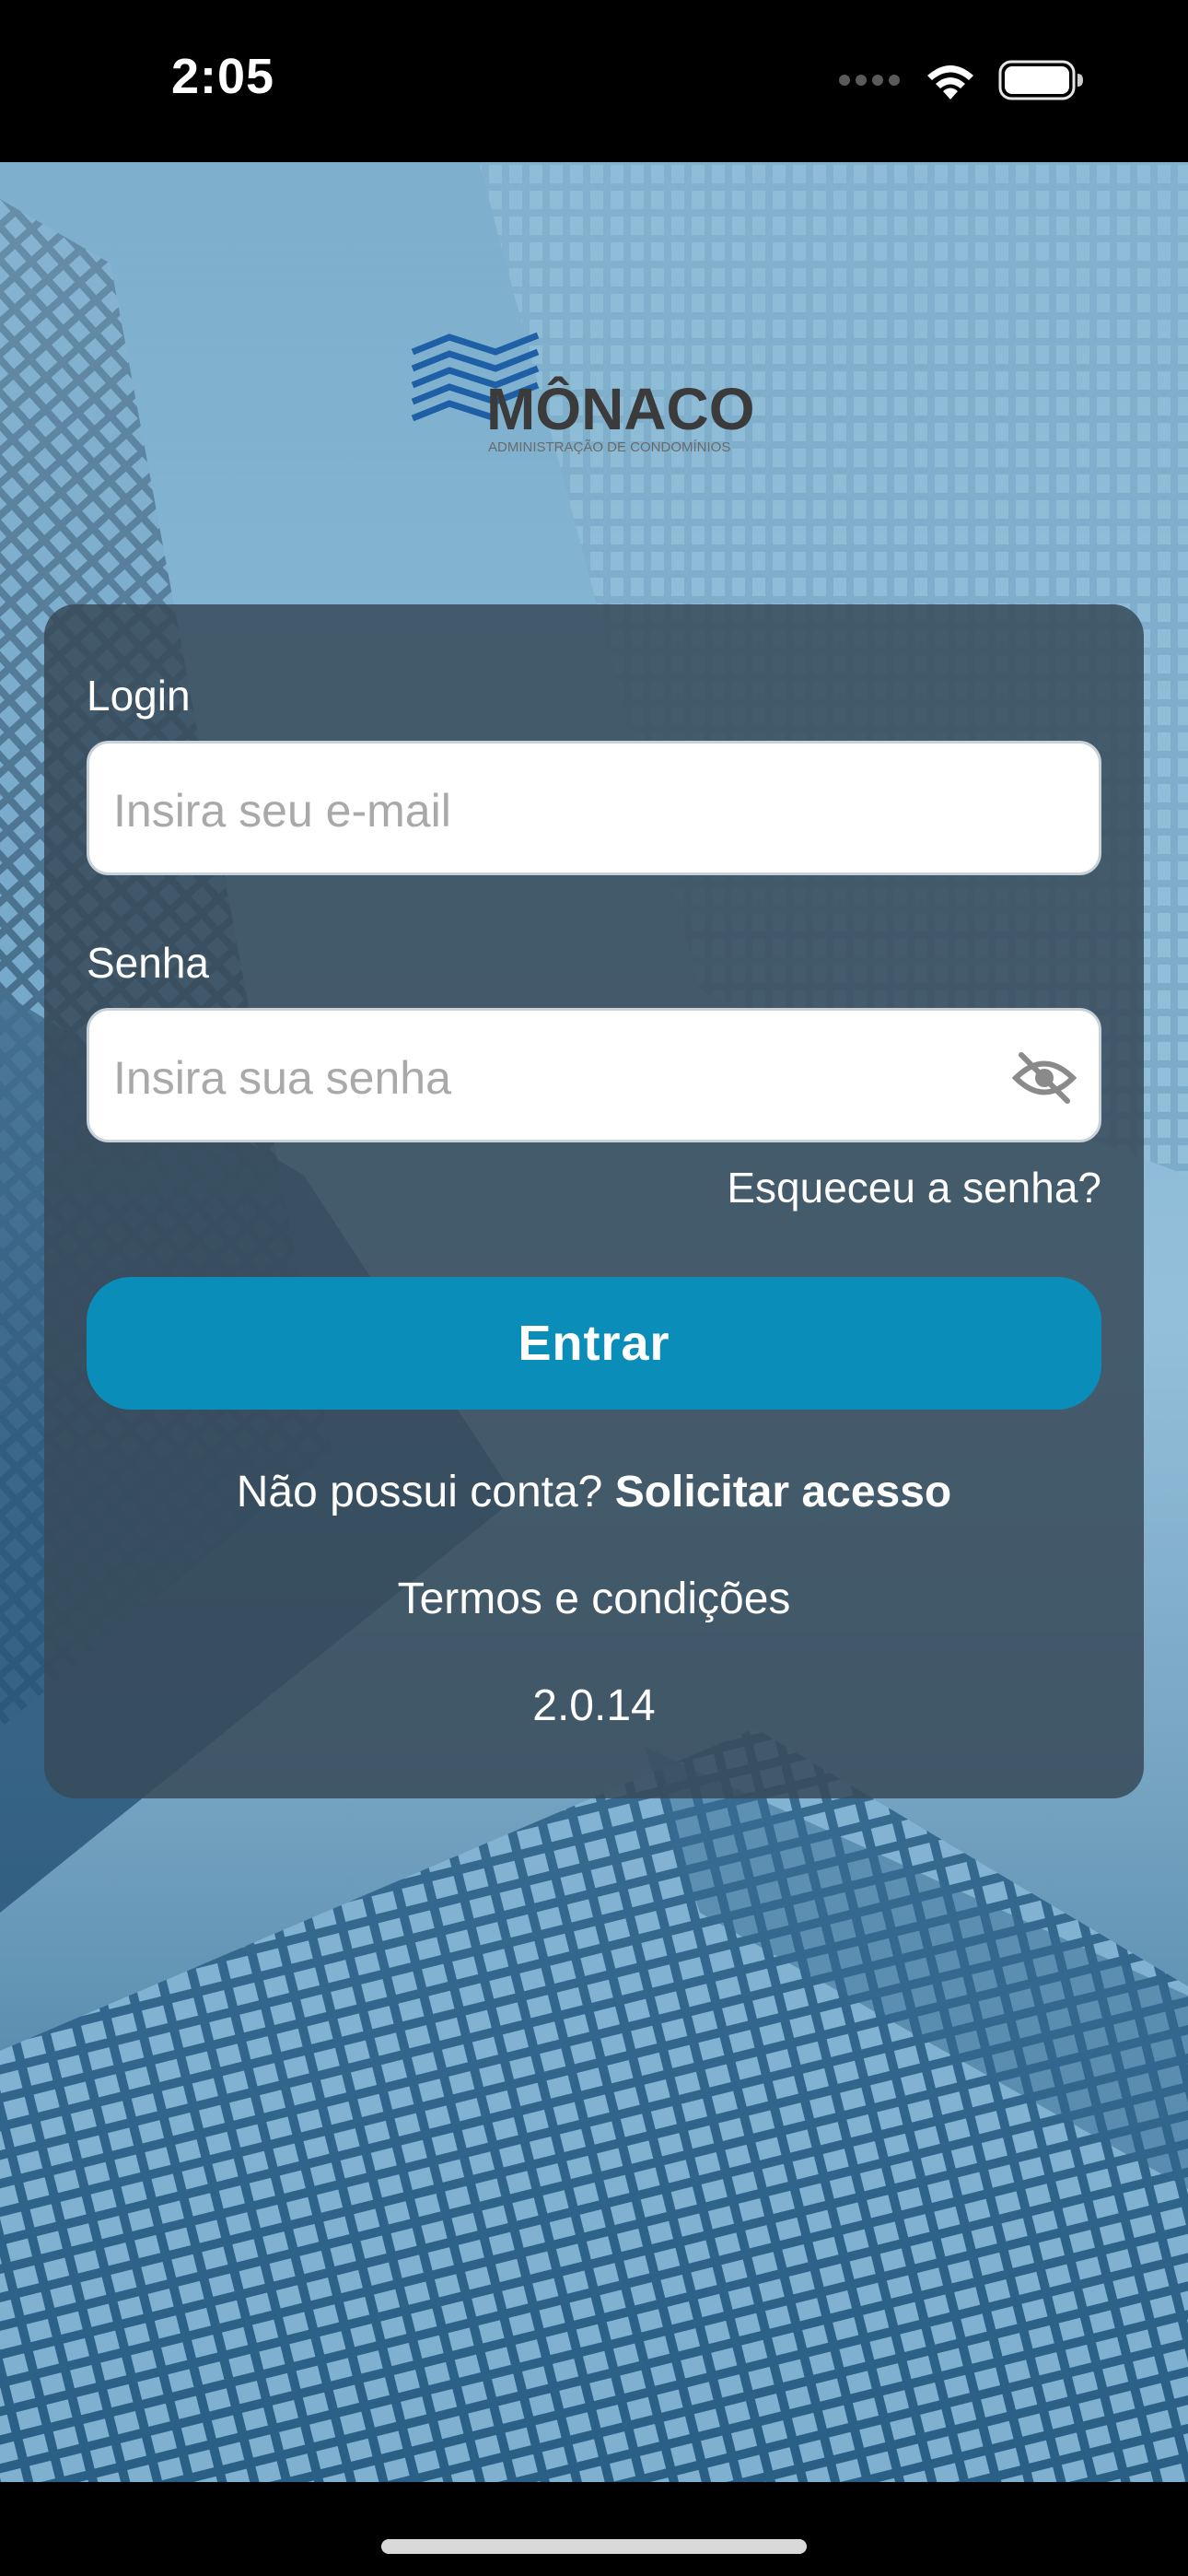 The height and width of the screenshot is (2576, 1188). I want to click on wifi-icon, so click(950, 82).